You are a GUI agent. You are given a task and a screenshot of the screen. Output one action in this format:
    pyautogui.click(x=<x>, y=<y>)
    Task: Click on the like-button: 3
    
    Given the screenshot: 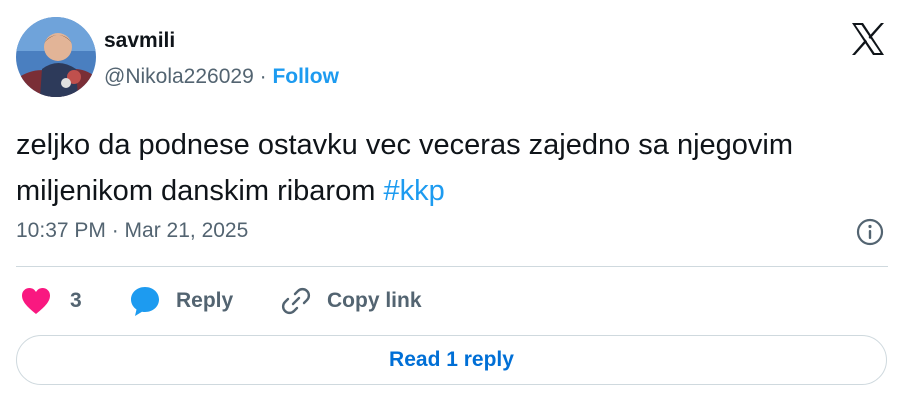 What is the action you would take?
    pyautogui.click(x=51, y=301)
    